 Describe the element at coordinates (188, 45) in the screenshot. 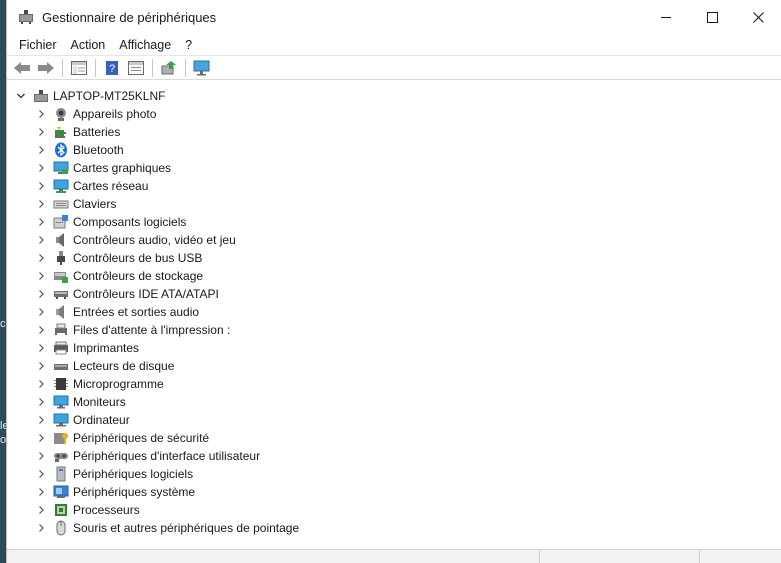

I see `menu-help: ?` at that location.